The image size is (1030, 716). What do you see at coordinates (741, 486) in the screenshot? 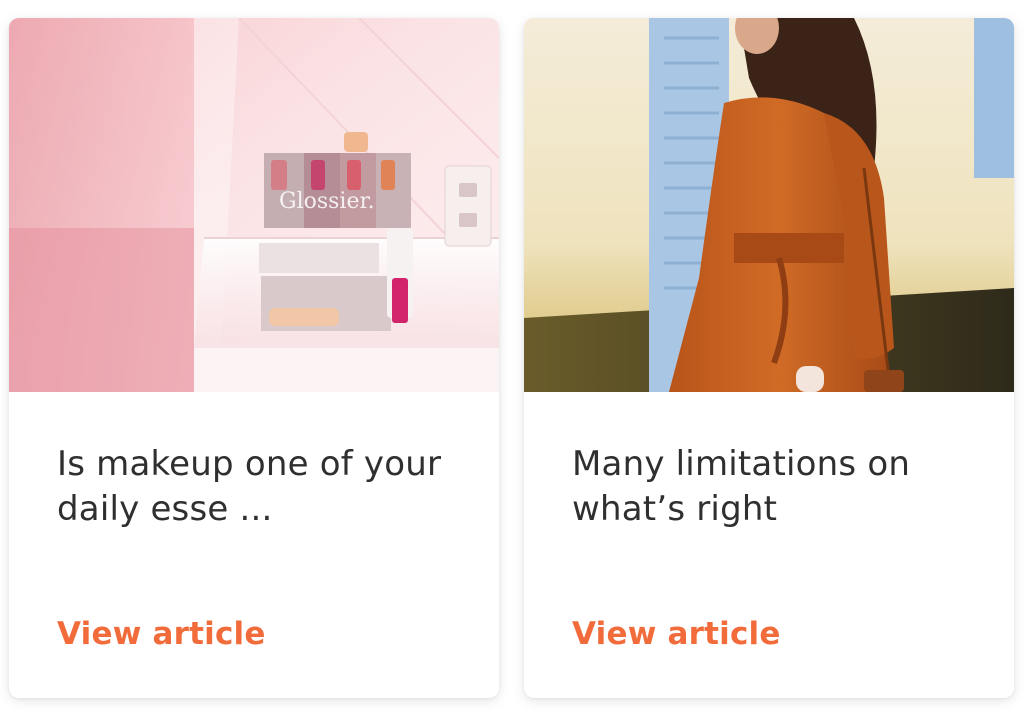
I see `article-title: Many limitations on what’s right` at bounding box center [741, 486].